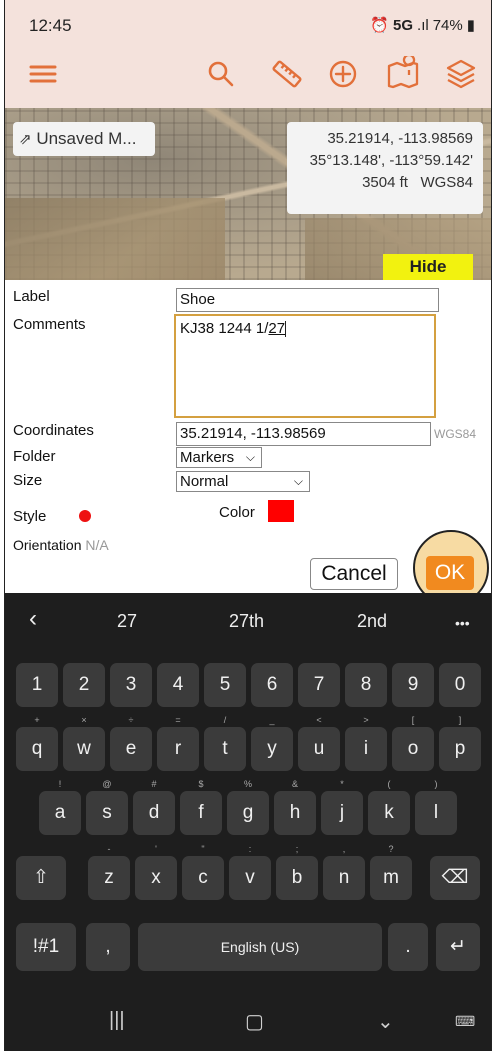 The image size is (492, 1051). I want to click on key-y: _ y, so click(272, 743).